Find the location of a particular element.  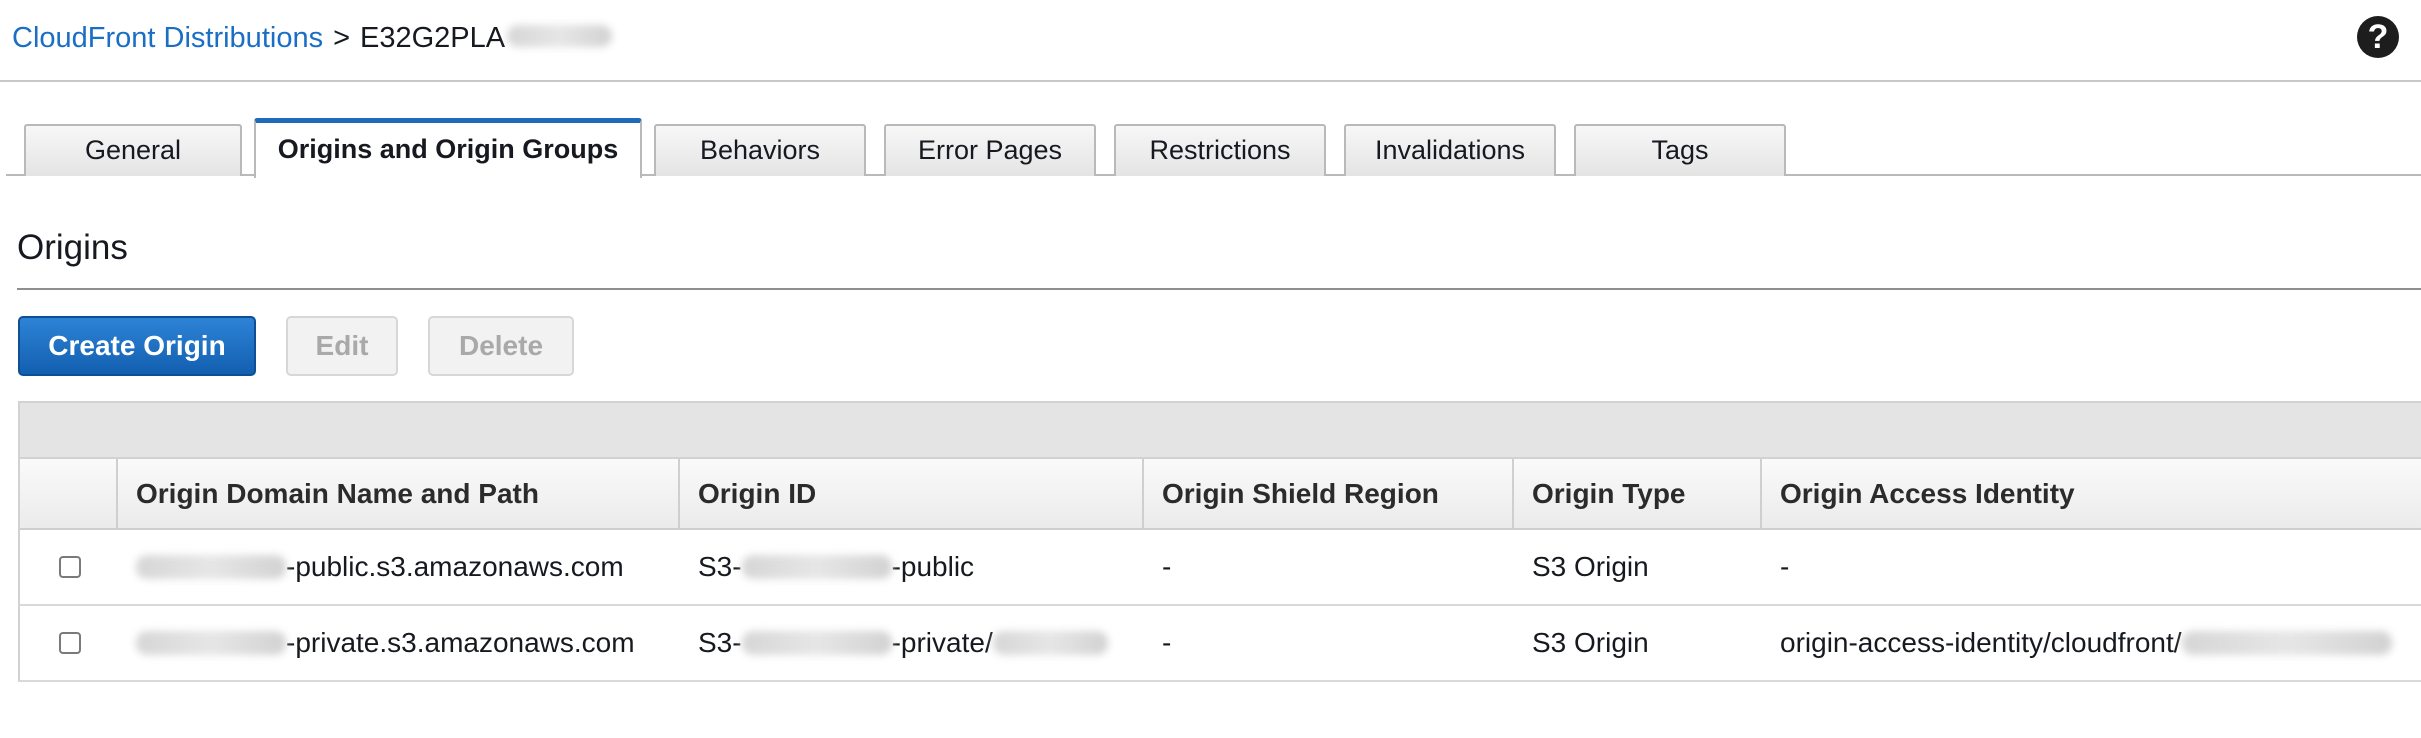

column-header-select is located at coordinates (69, 493).